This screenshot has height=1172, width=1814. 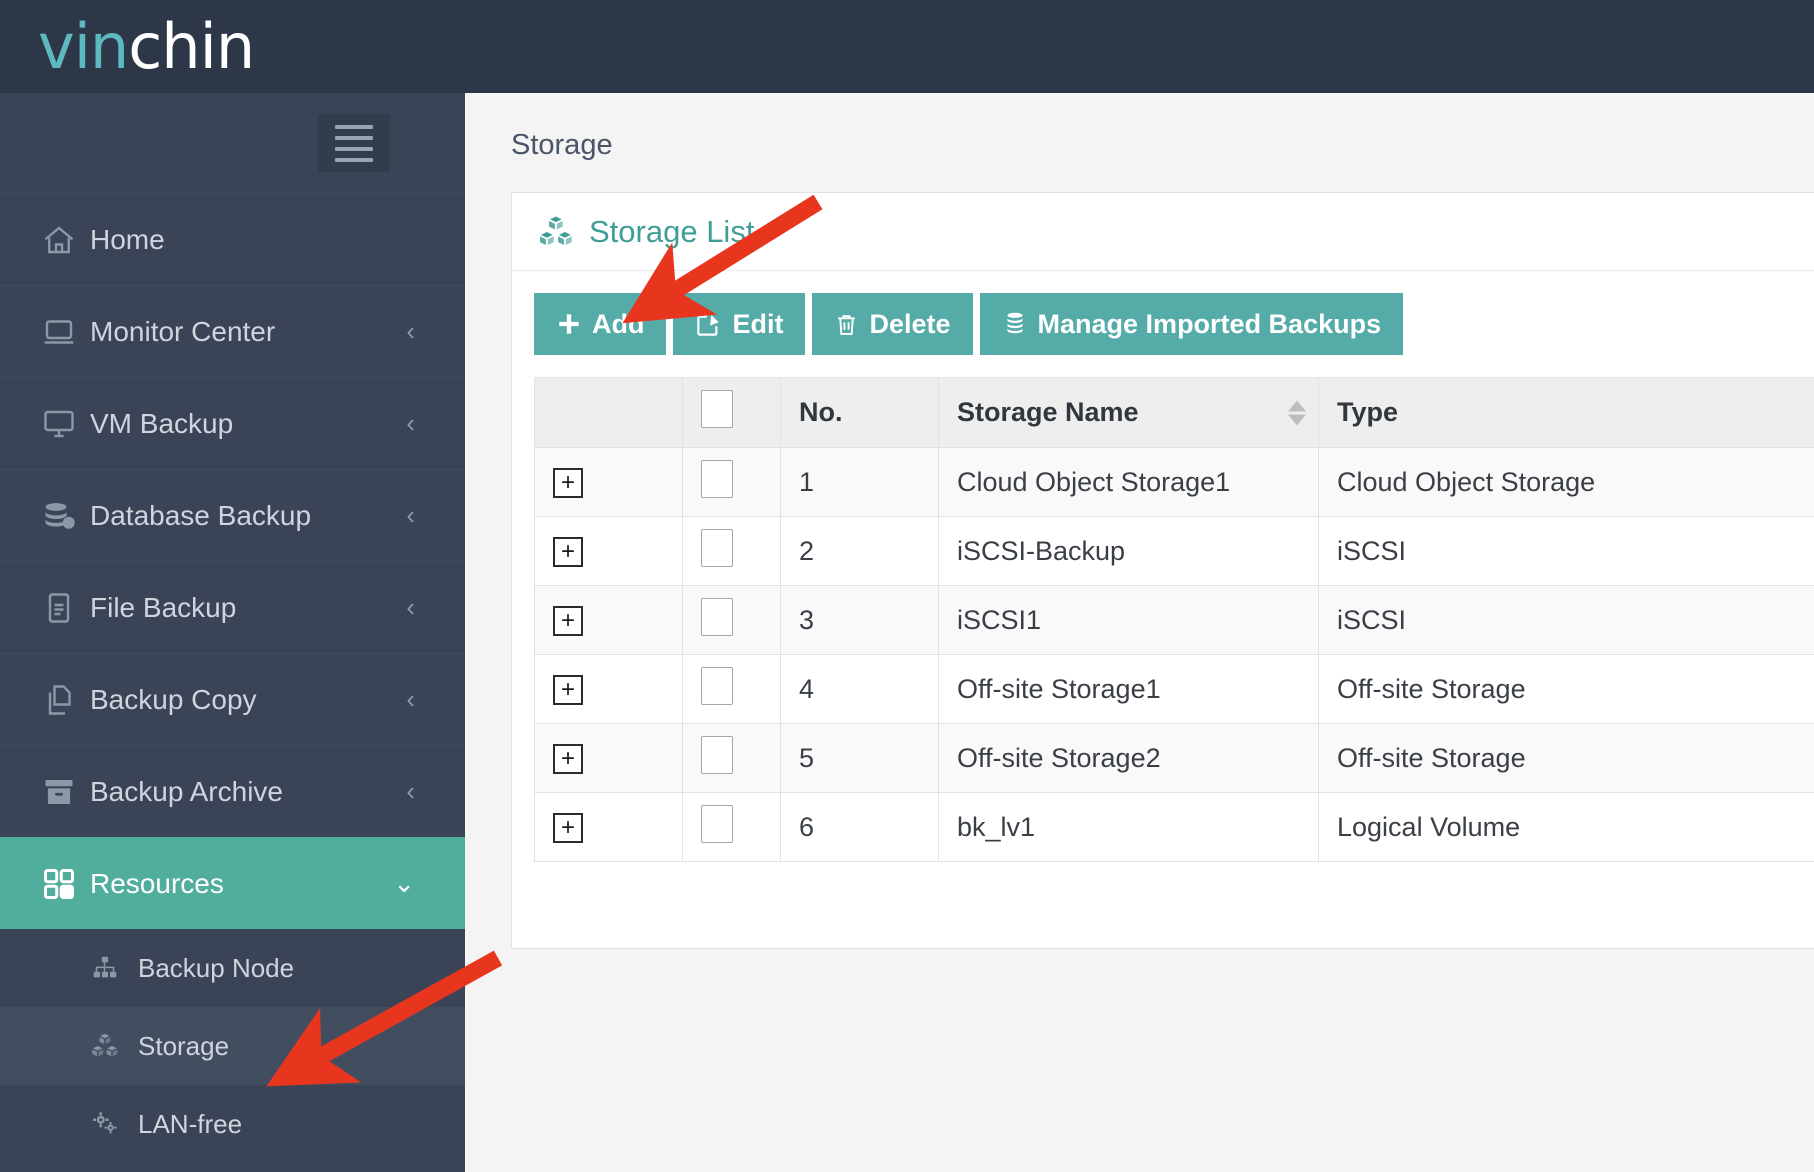 I want to click on top-logo-bar: vinchin, so click(x=907, y=46).